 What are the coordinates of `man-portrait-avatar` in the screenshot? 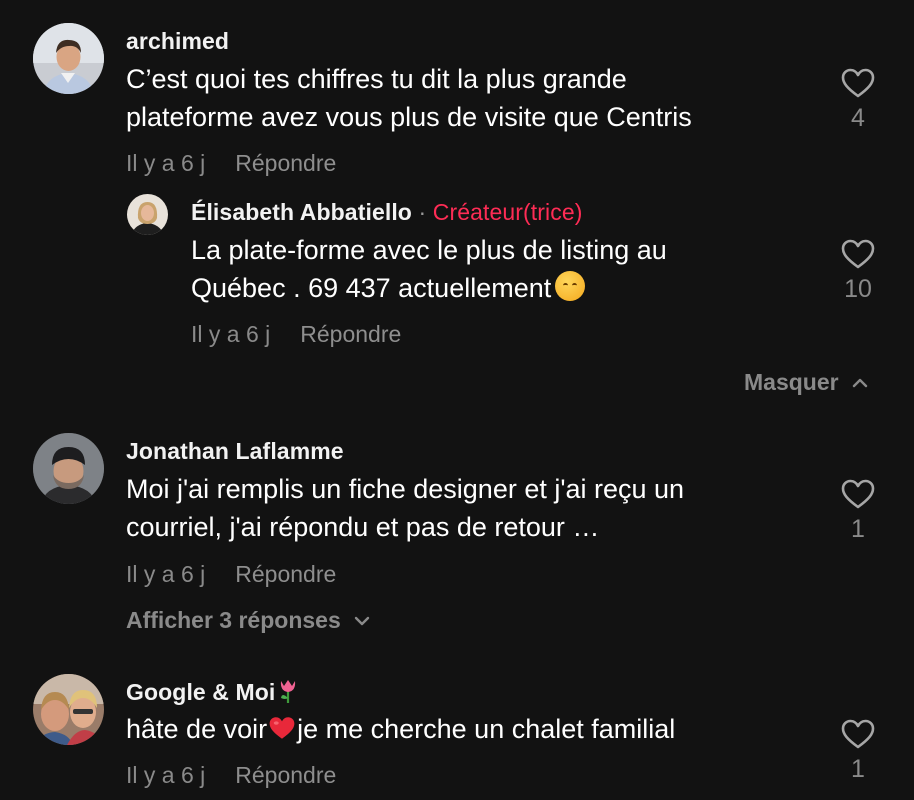 It's located at (68, 58).